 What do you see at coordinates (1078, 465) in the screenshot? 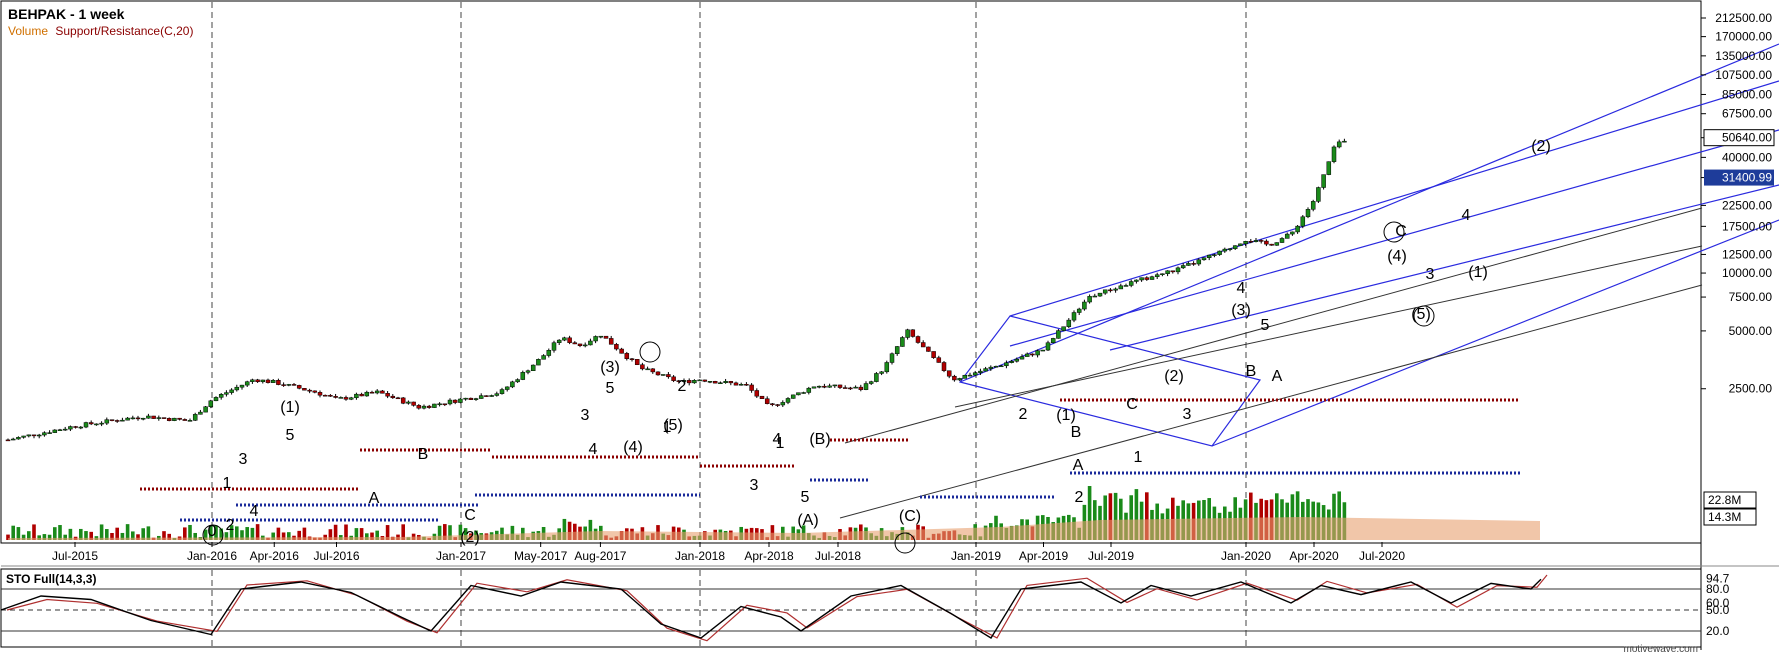
I see `wave-label: A` at bounding box center [1078, 465].